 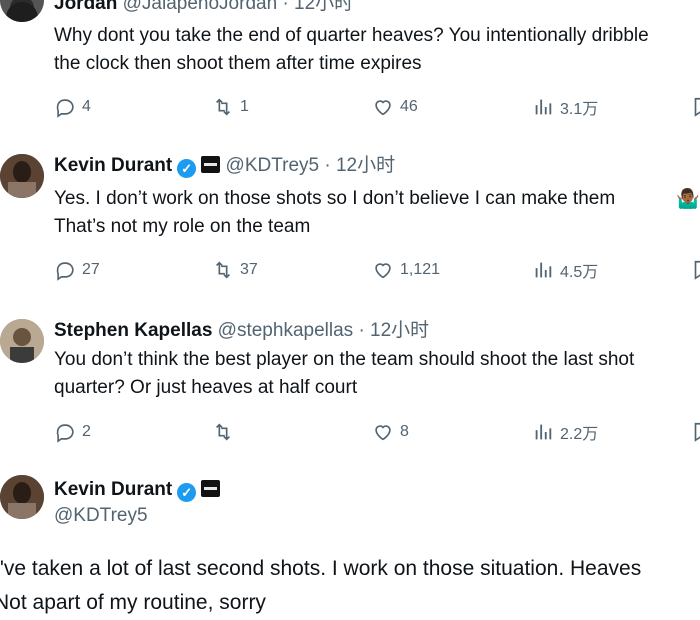 What do you see at coordinates (285, 330) in the screenshot?
I see `author-handle: @stephkapellas` at bounding box center [285, 330].